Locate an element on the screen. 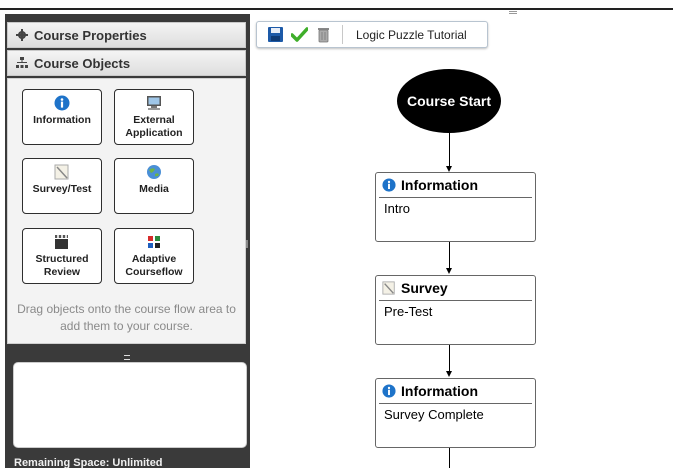 The image size is (673, 469). object-tile-structured-review: Structured Review is located at coordinates (62, 256).